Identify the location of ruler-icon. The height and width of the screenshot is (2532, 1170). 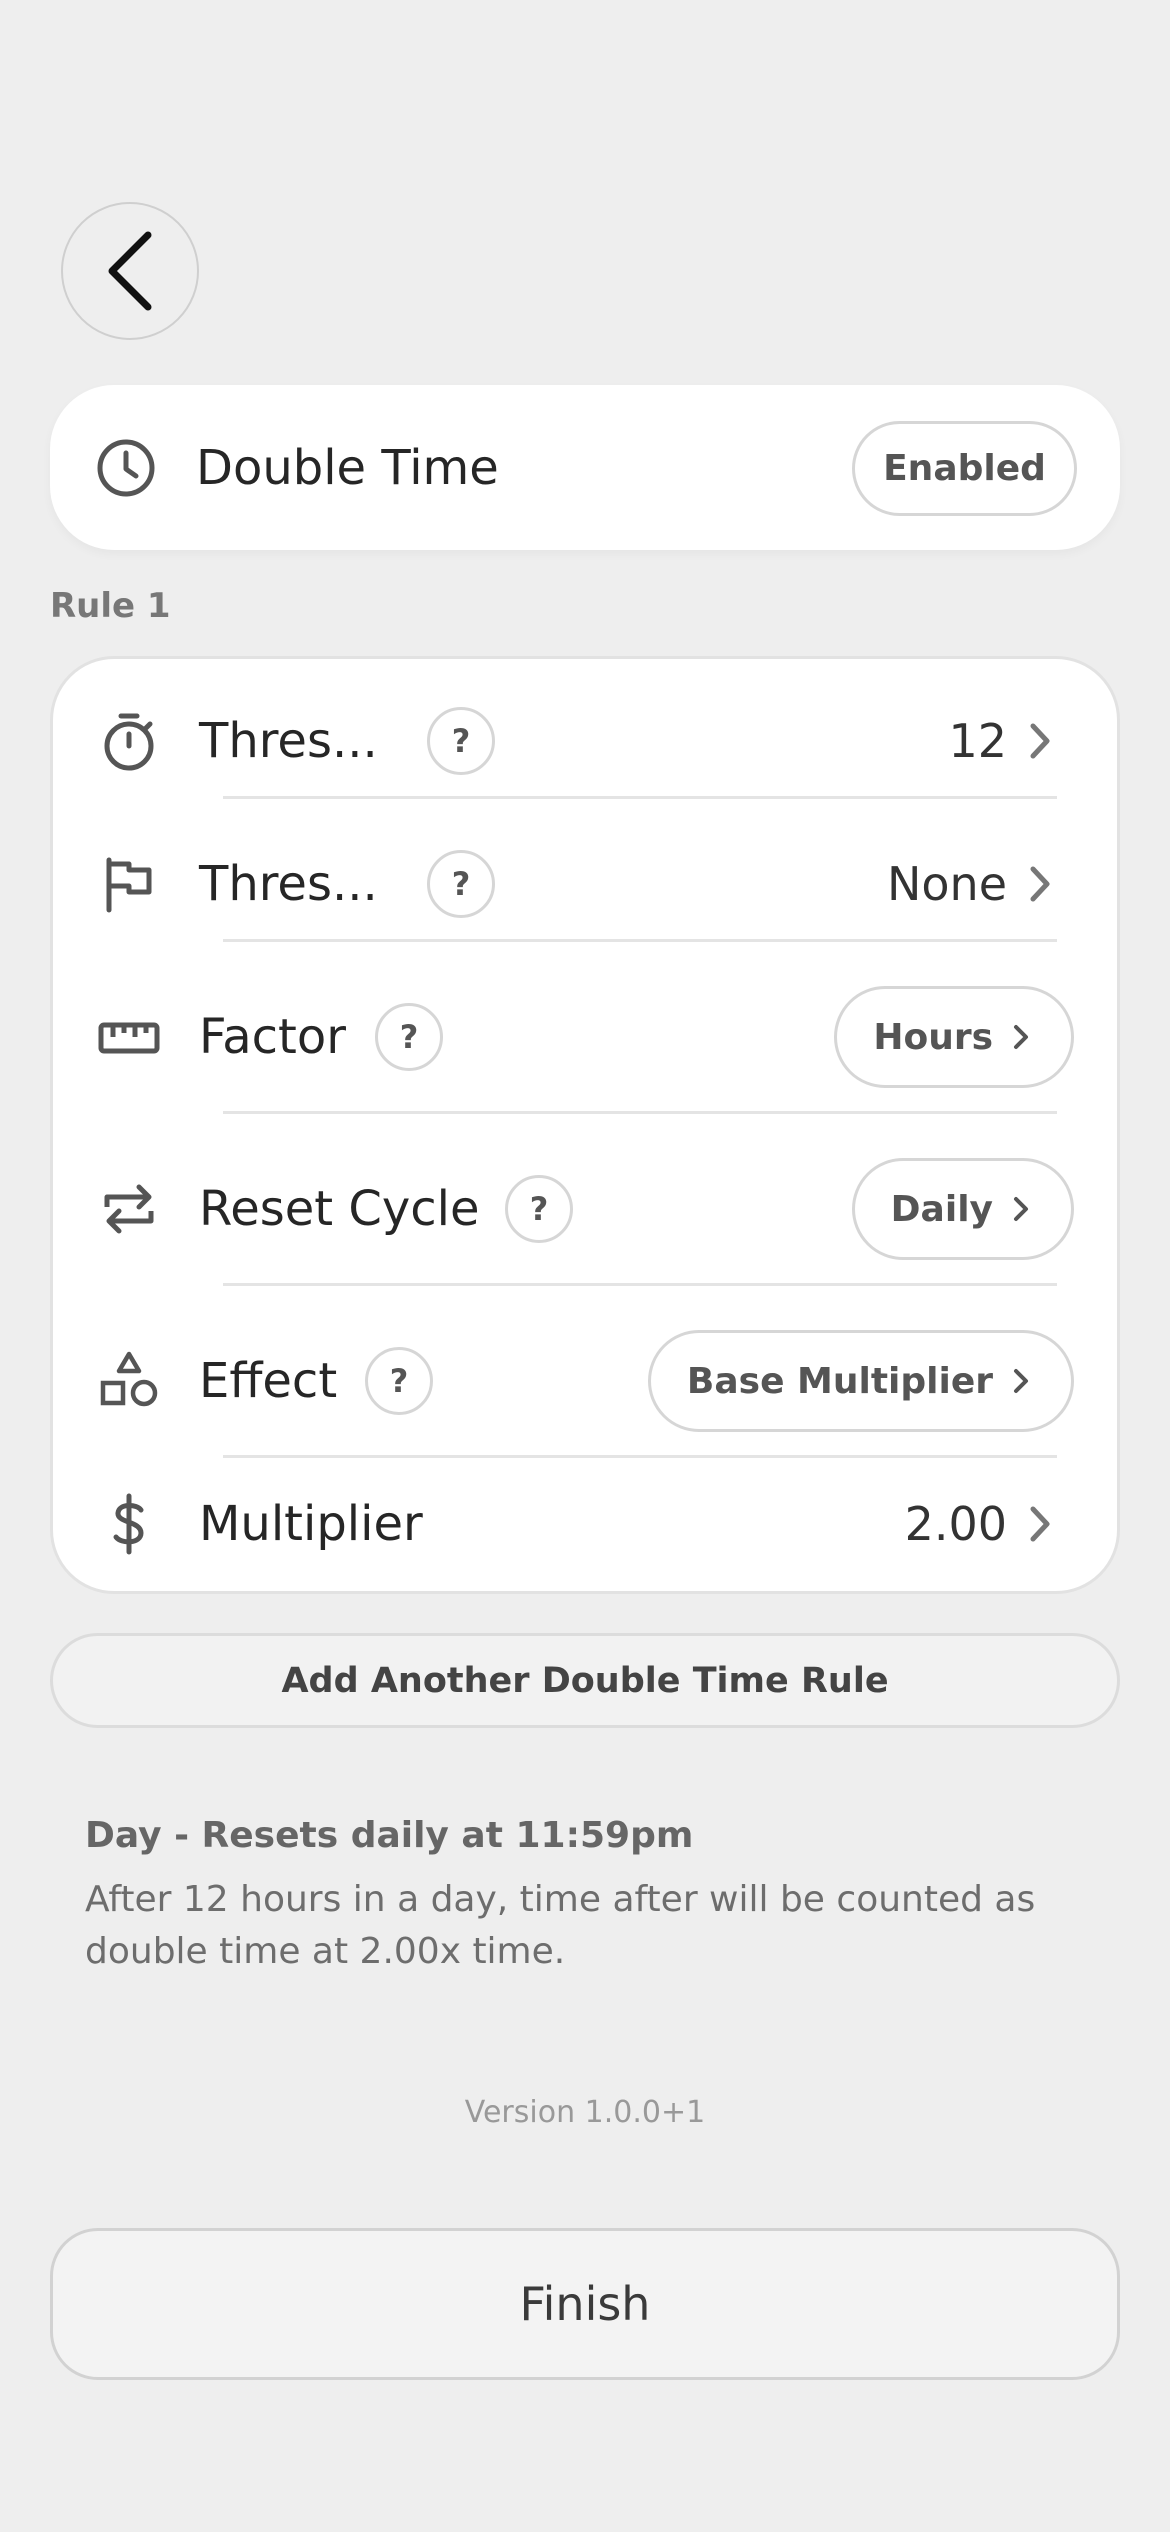
(129, 1038).